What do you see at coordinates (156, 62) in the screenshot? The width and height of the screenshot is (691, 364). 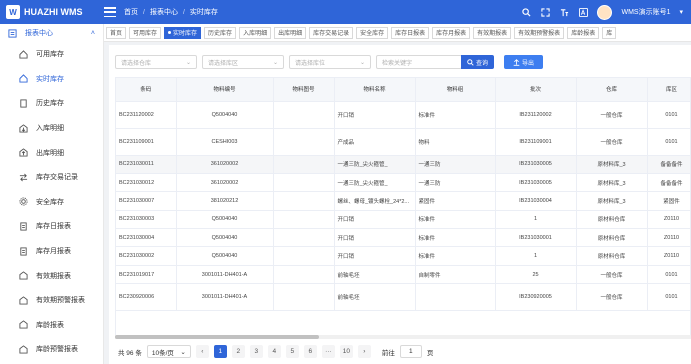 I see `warehouse-select: 请选择仓库 ⌄` at bounding box center [156, 62].